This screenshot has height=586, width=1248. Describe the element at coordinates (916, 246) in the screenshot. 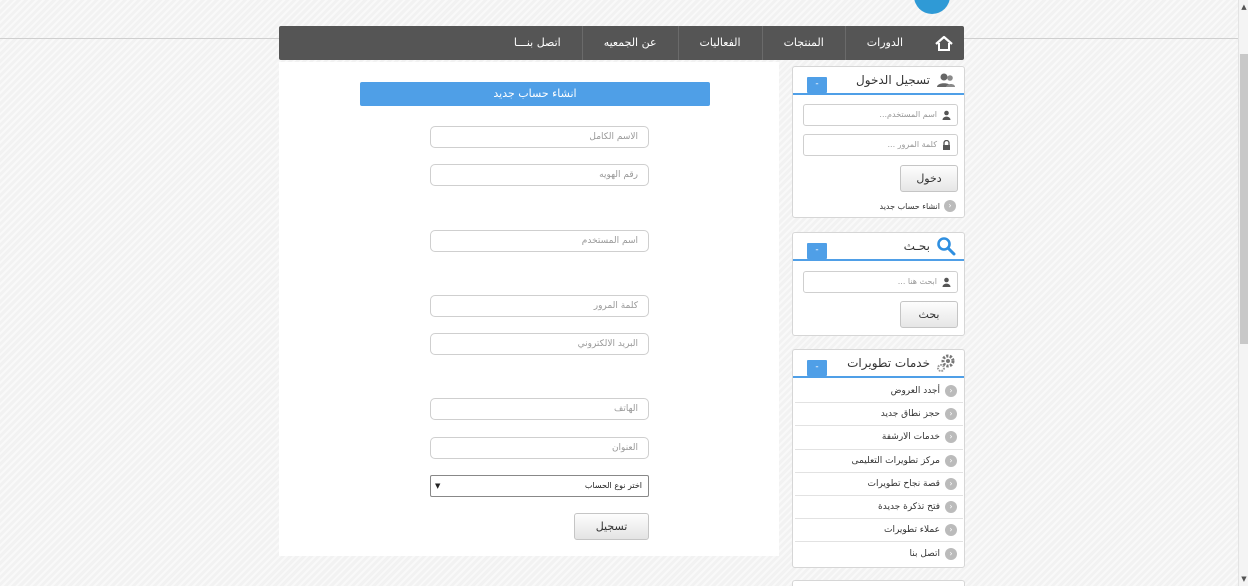

I see `search-panel-title: بحـث` at that location.